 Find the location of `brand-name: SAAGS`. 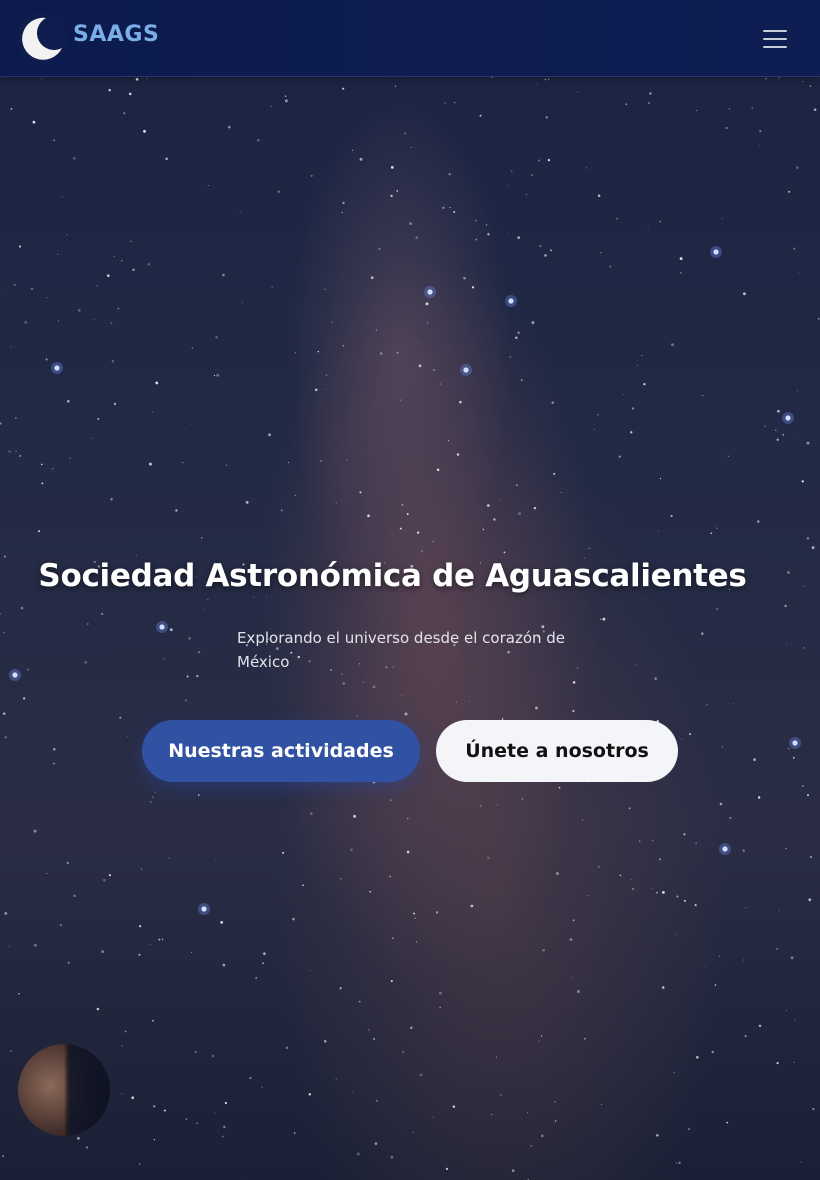

brand-name: SAAGS is located at coordinates (116, 34).